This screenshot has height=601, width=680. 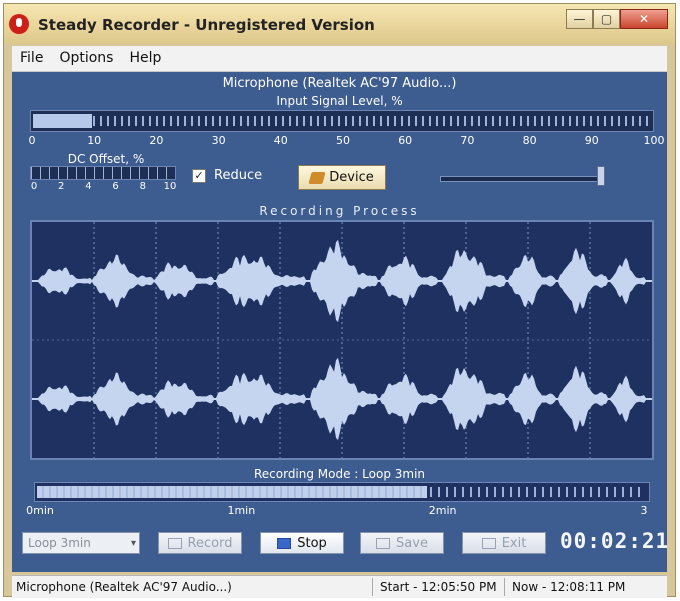 I want to click on input-scale-label: 40, so click(x=280, y=140).